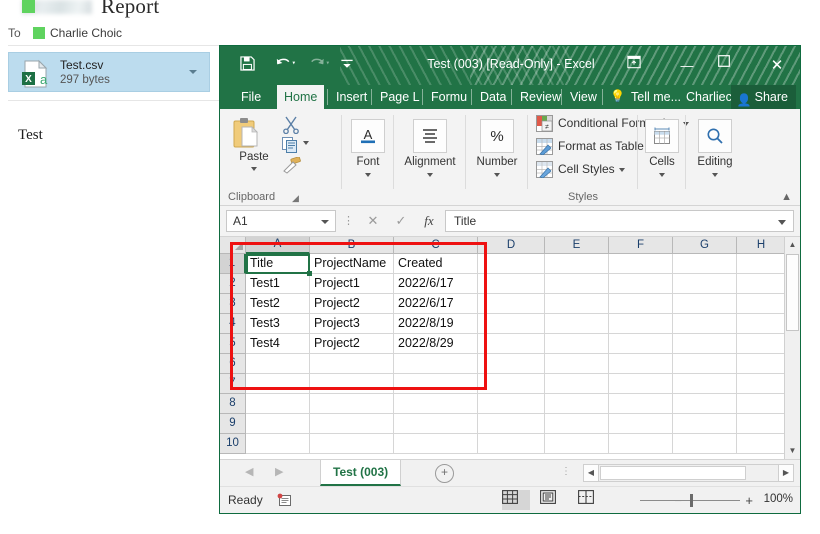 This screenshot has width=820, height=534. I want to click on cell-c8, so click(436, 404).